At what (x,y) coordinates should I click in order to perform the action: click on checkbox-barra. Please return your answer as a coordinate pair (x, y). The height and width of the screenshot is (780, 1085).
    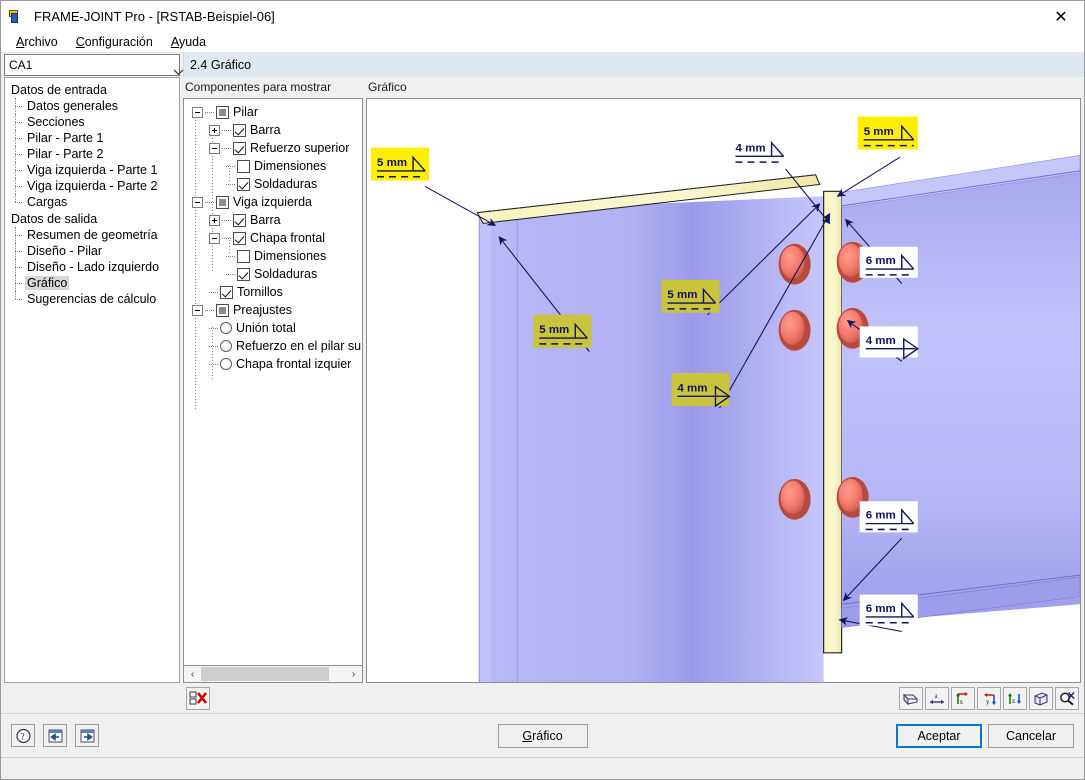
    Looking at the image, I should click on (239, 130).